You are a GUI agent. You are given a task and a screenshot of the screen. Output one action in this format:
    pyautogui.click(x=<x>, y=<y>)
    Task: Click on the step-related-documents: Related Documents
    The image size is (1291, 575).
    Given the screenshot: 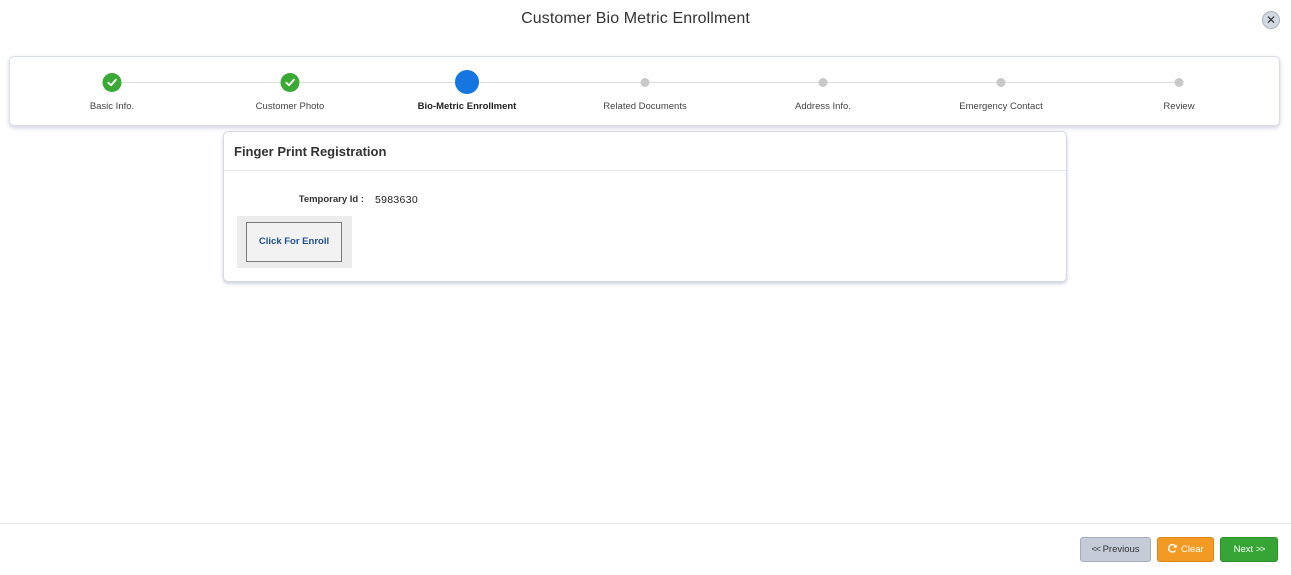 What is the action you would take?
    pyautogui.click(x=645, y=92)
    